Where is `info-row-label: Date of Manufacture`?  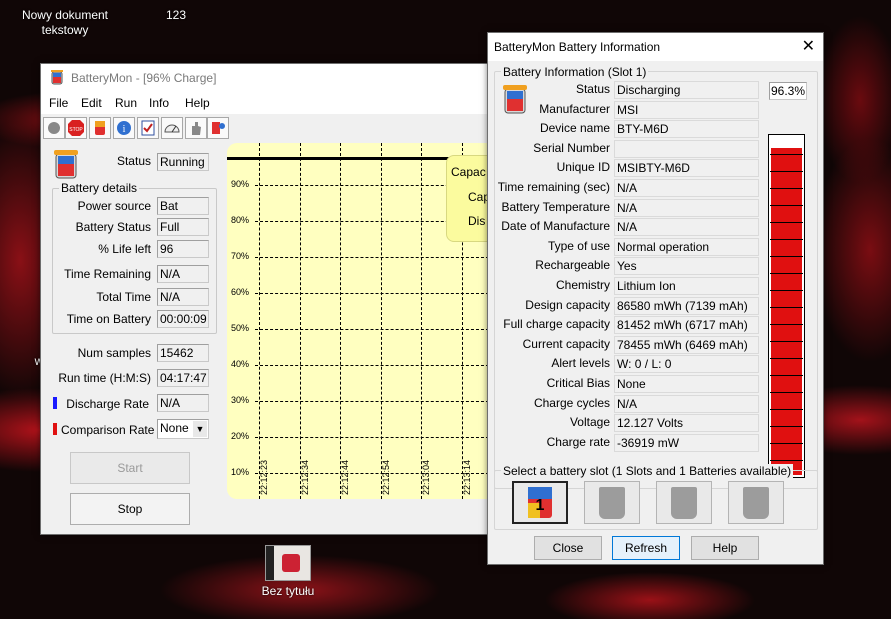 info-row-label: Date of Manufacture is located at coordinates (555, 226).